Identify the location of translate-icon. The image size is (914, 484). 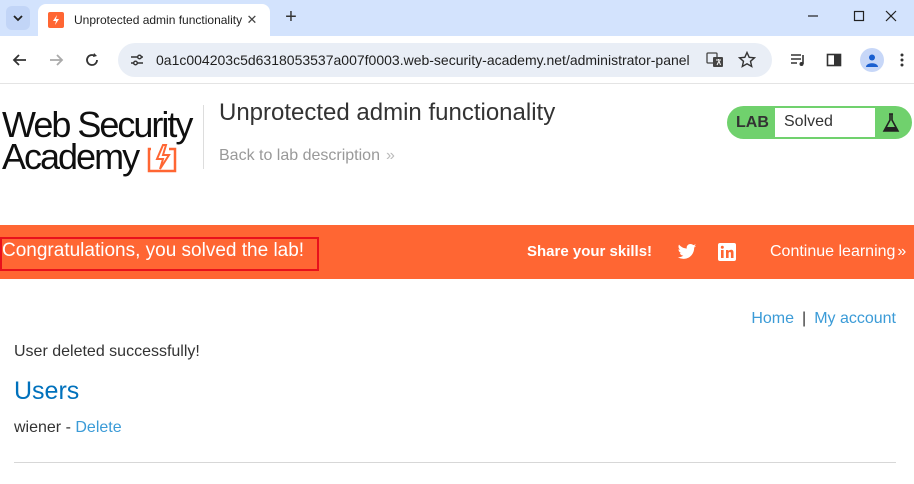
(715, 60).